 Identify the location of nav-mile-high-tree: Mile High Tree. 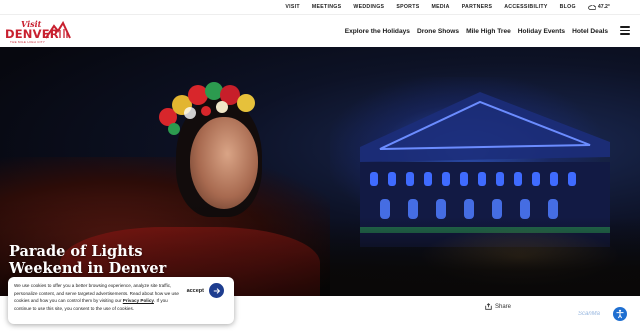
(488, 31).